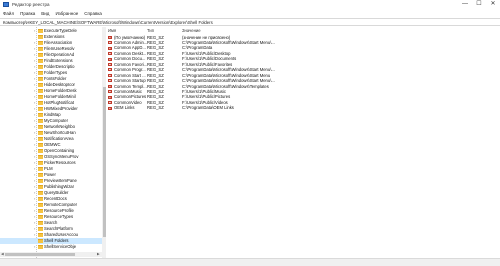 Image resolution: width=500 pixels, height=266 pixels. Describe the element at coordinates (51, 139) in the screenshot. I see `tree-item: › NotificationArea` at that location.